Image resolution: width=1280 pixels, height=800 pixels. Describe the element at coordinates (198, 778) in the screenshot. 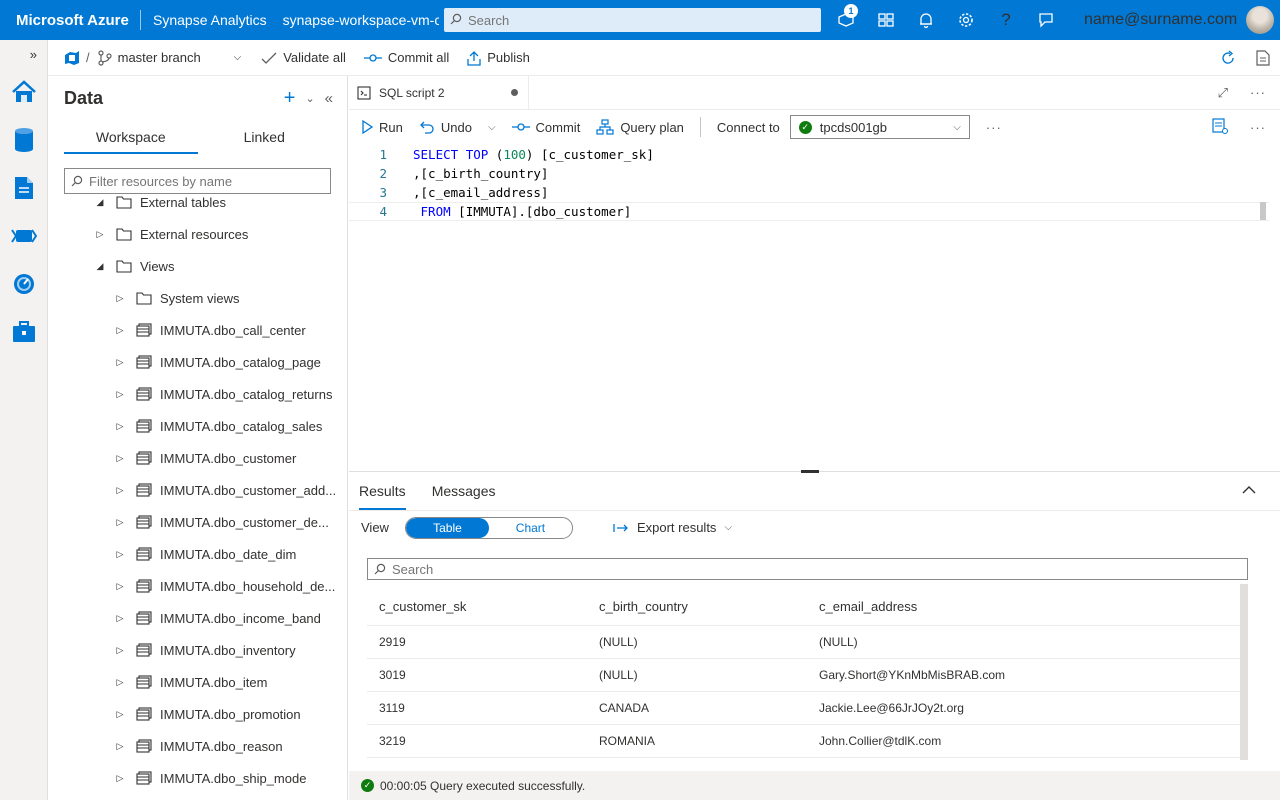

I see `tree-item: ▷ IMMUTA.dbo_ship_mode` at that location.